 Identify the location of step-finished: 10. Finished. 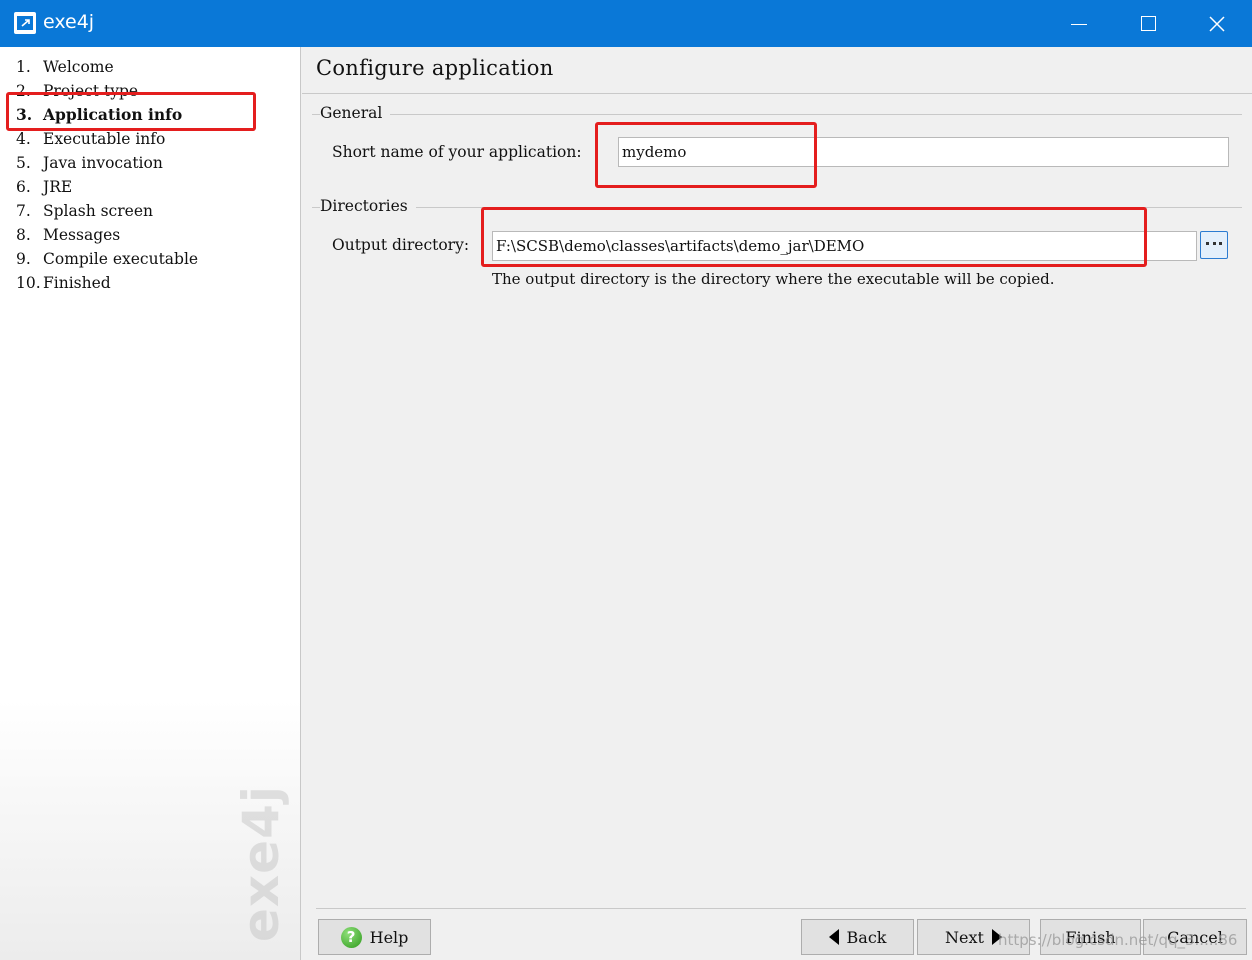
(107, 285).